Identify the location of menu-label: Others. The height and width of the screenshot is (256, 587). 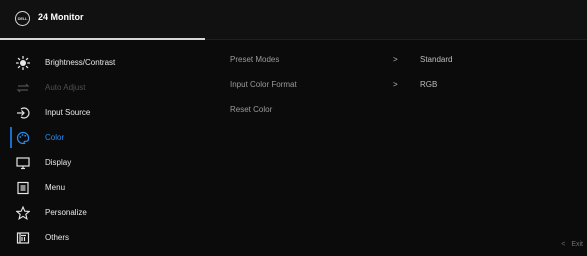
(57, 237).